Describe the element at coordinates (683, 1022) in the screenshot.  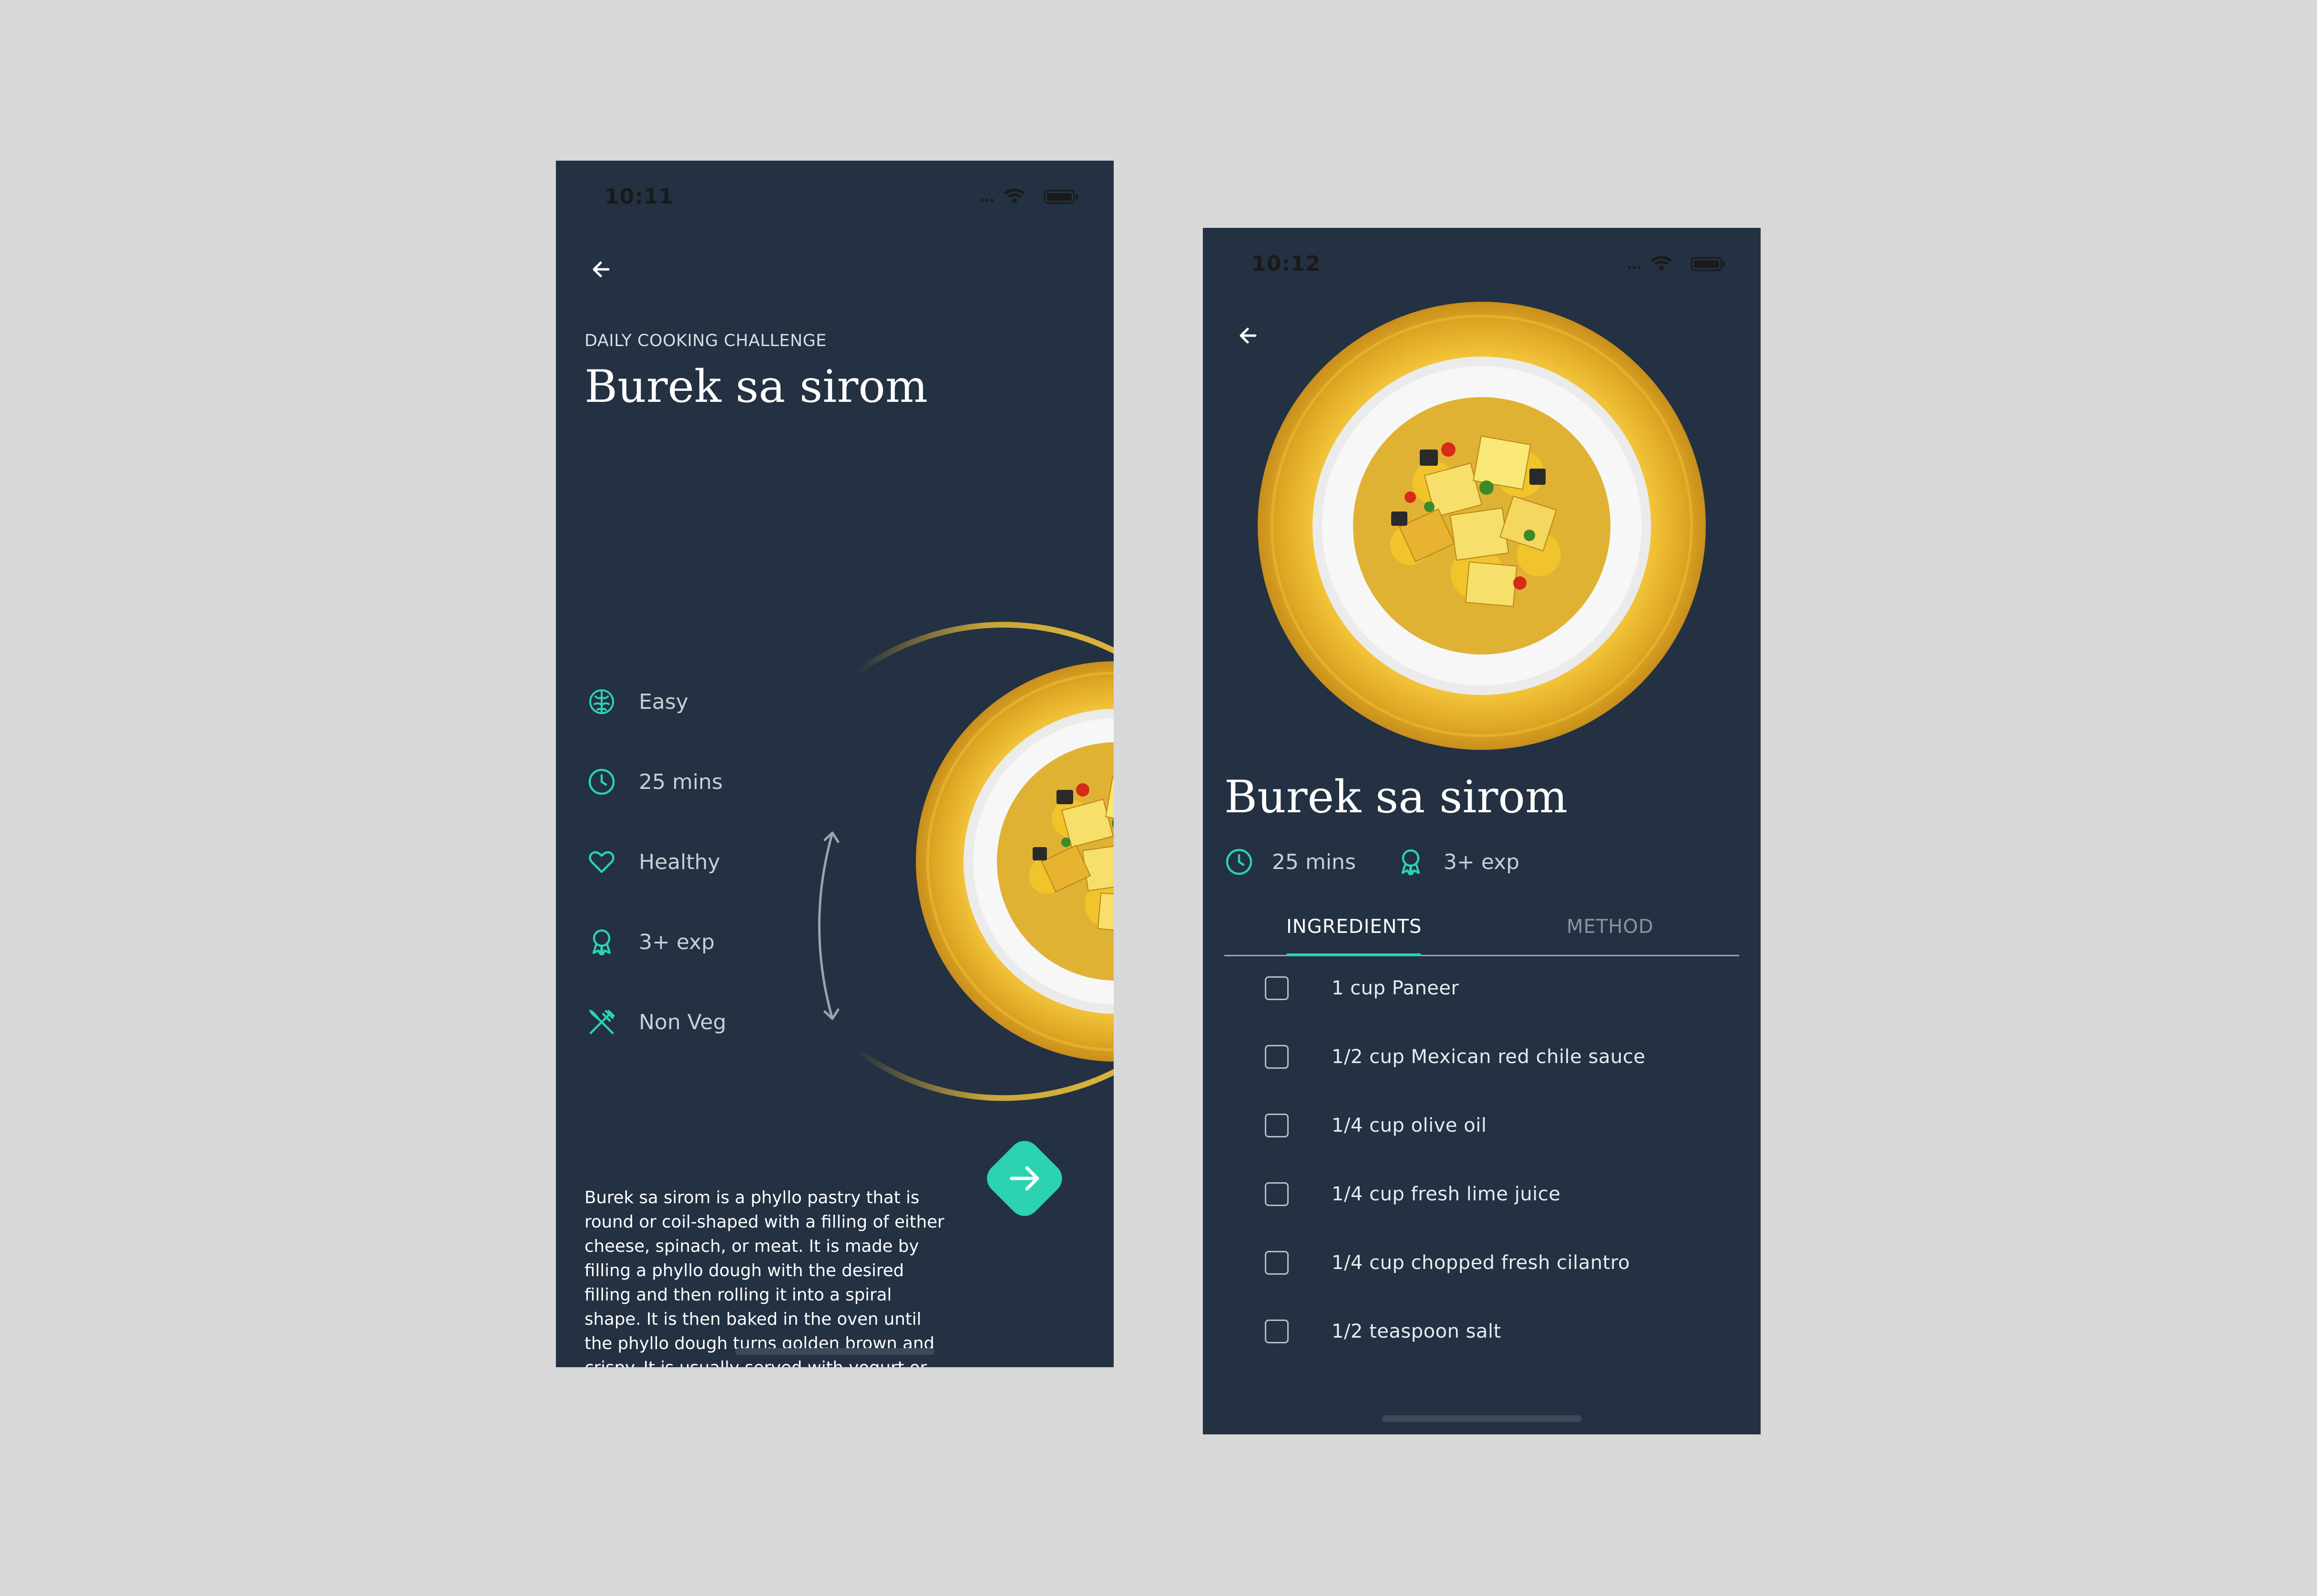
I see `attribute-label: Non Veg` at that location.